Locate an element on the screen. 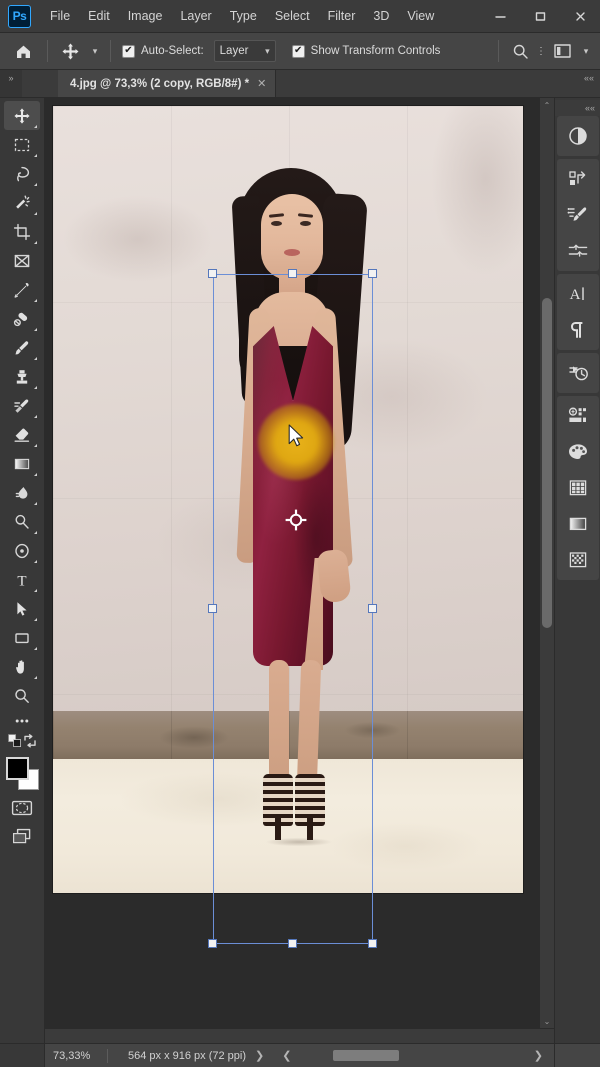  healing-brush-tool is located at coordinates (22, 318).